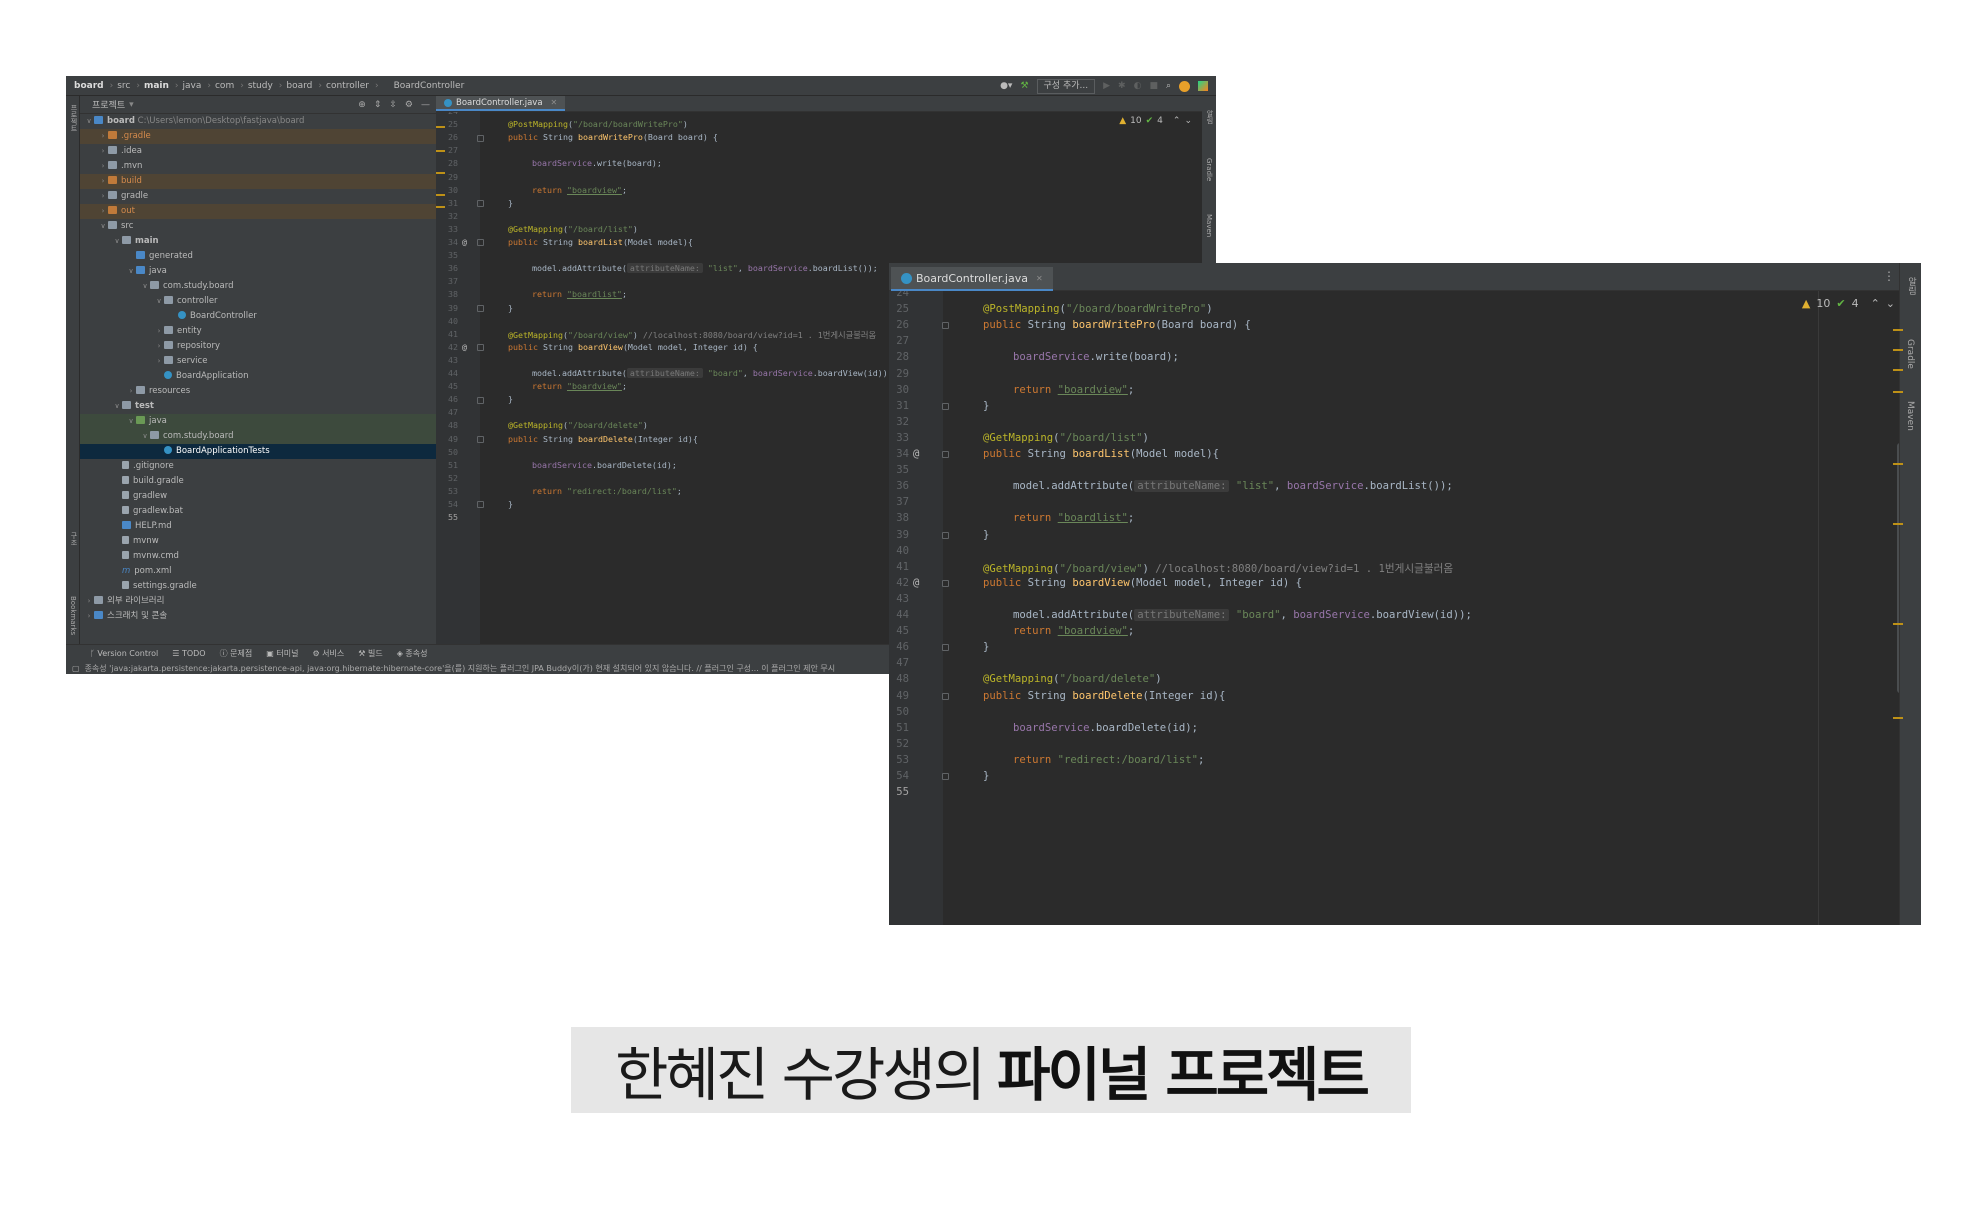 The image size is (1971, 1231). I want to click on tree-item: gradlew, so click(258, 496).